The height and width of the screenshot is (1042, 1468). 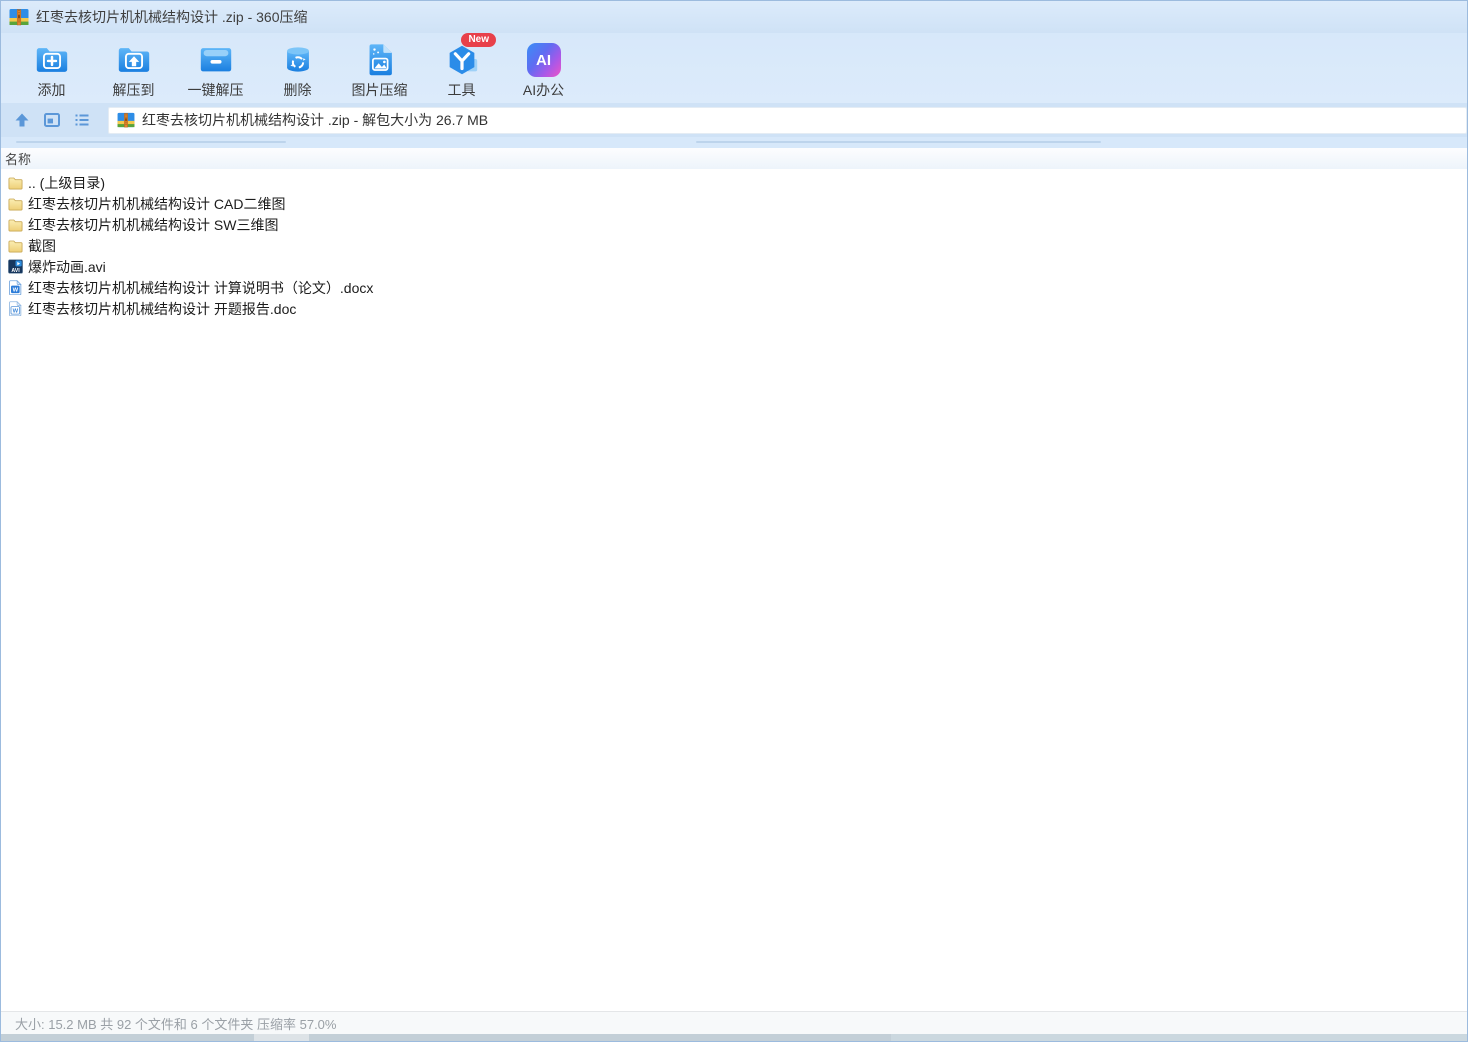 What do you see at coordinates (157, 203) in the screenshot?
I see `file-name: 红枣去核切片机机械结构设计 CAD二维图` at bounding box center [157, 203].